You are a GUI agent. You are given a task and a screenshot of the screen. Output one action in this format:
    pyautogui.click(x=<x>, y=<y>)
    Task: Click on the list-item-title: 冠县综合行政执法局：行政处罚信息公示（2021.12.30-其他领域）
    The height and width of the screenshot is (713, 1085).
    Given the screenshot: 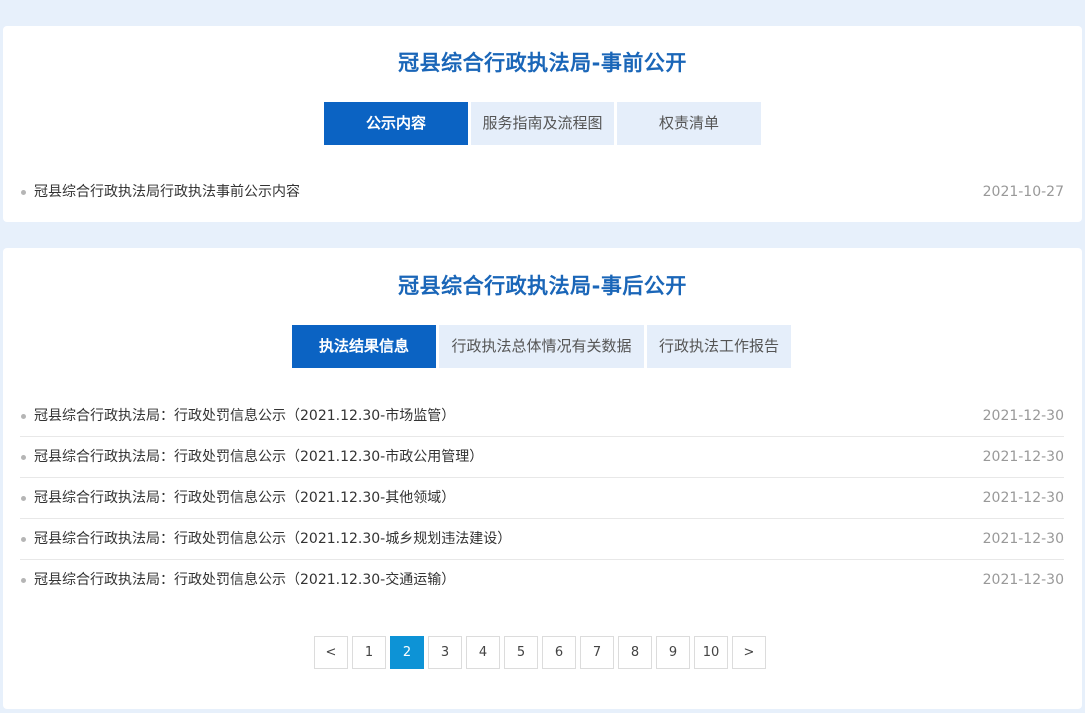 What is the action you would take?
    pyautogui.click(x=245, y=498)
    